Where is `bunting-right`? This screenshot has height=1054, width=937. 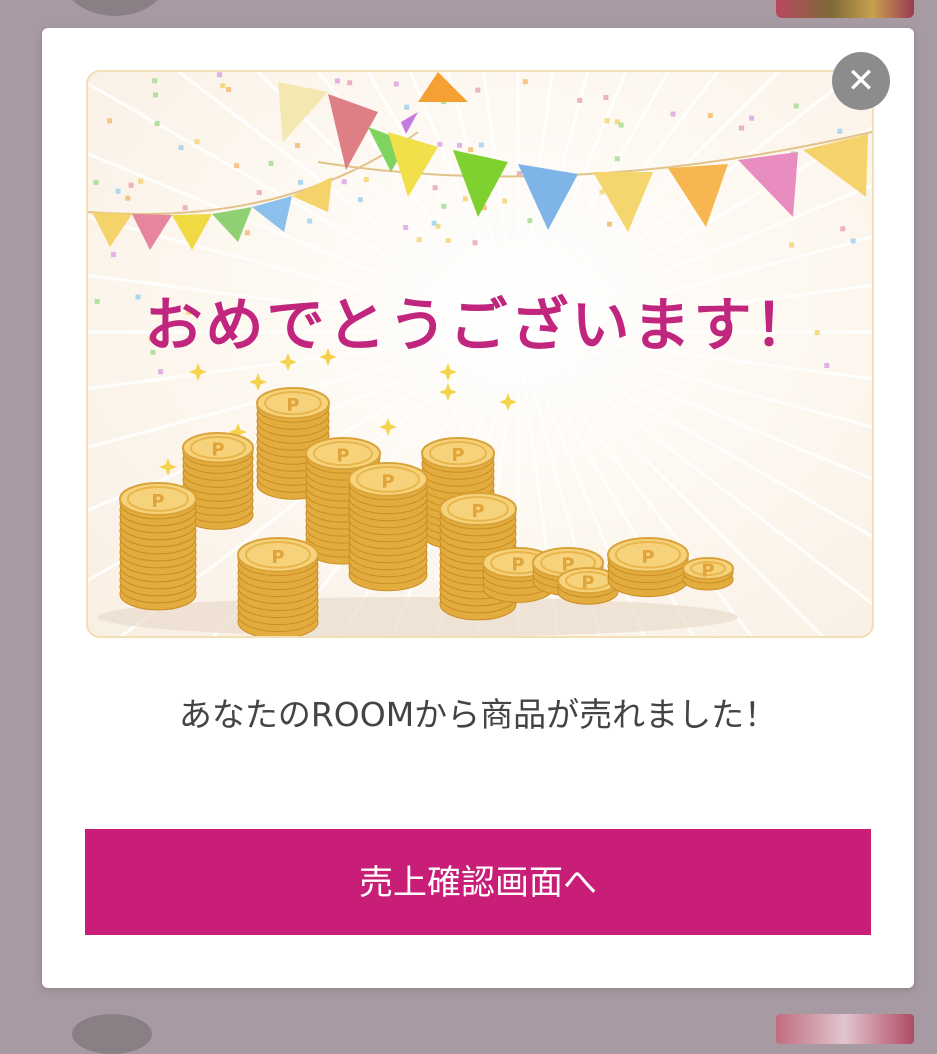
bunting-right is located at coordinates (573, 152).